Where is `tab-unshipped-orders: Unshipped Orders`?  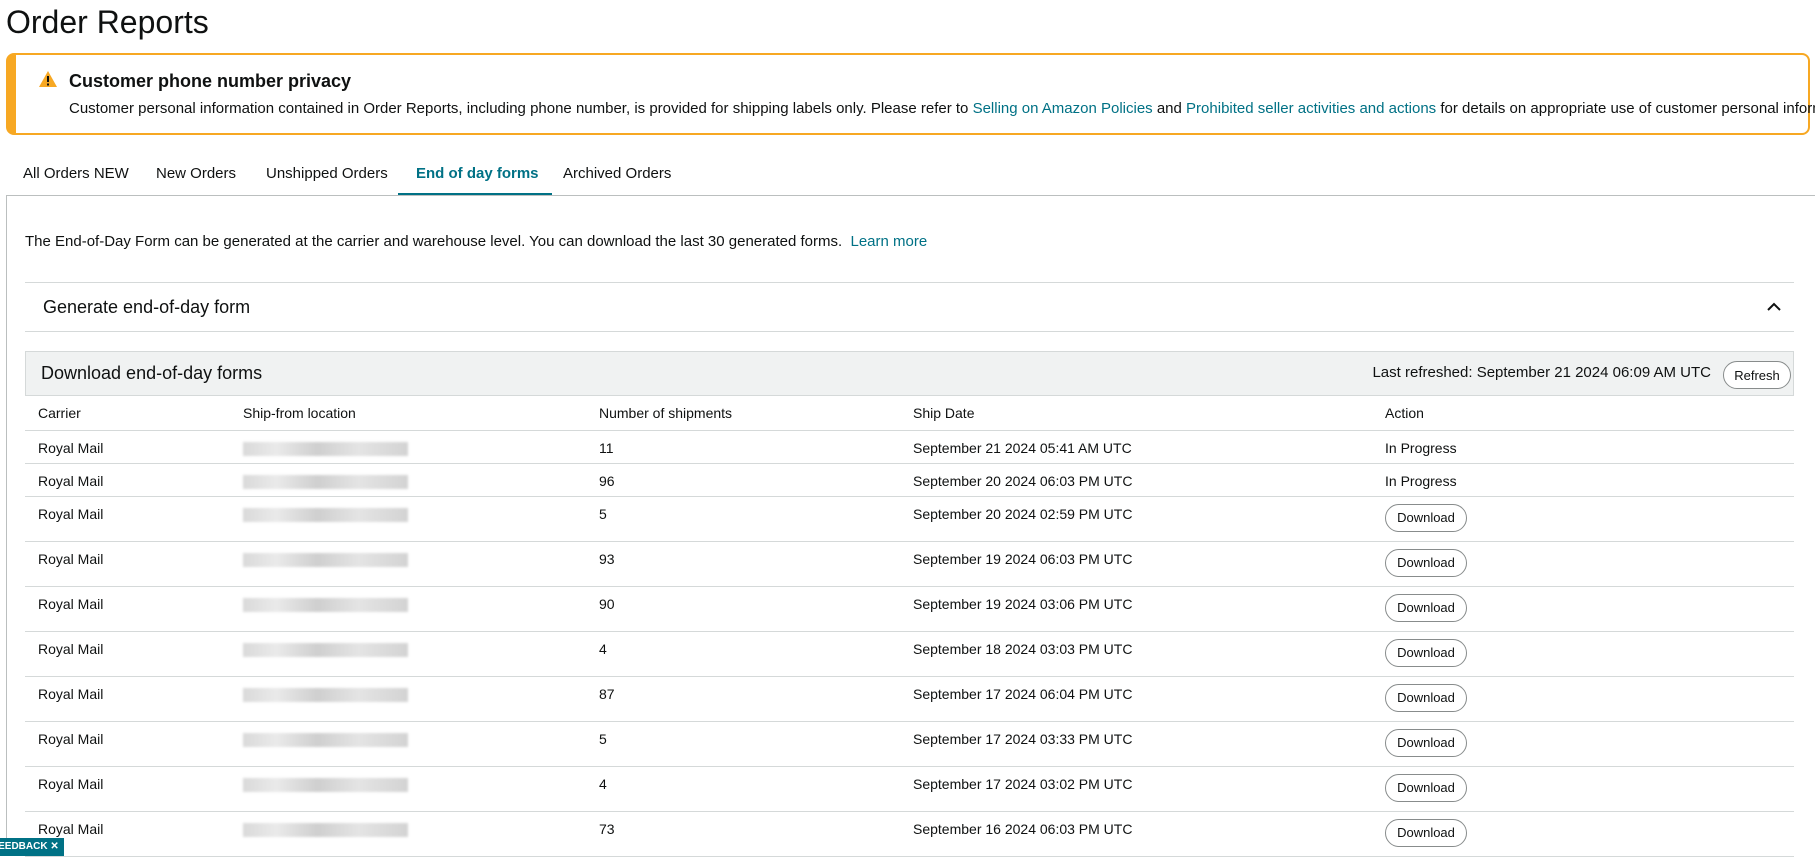
tab-unshipped-orders: Unshipped Orders is located at coordinates (327, 178).